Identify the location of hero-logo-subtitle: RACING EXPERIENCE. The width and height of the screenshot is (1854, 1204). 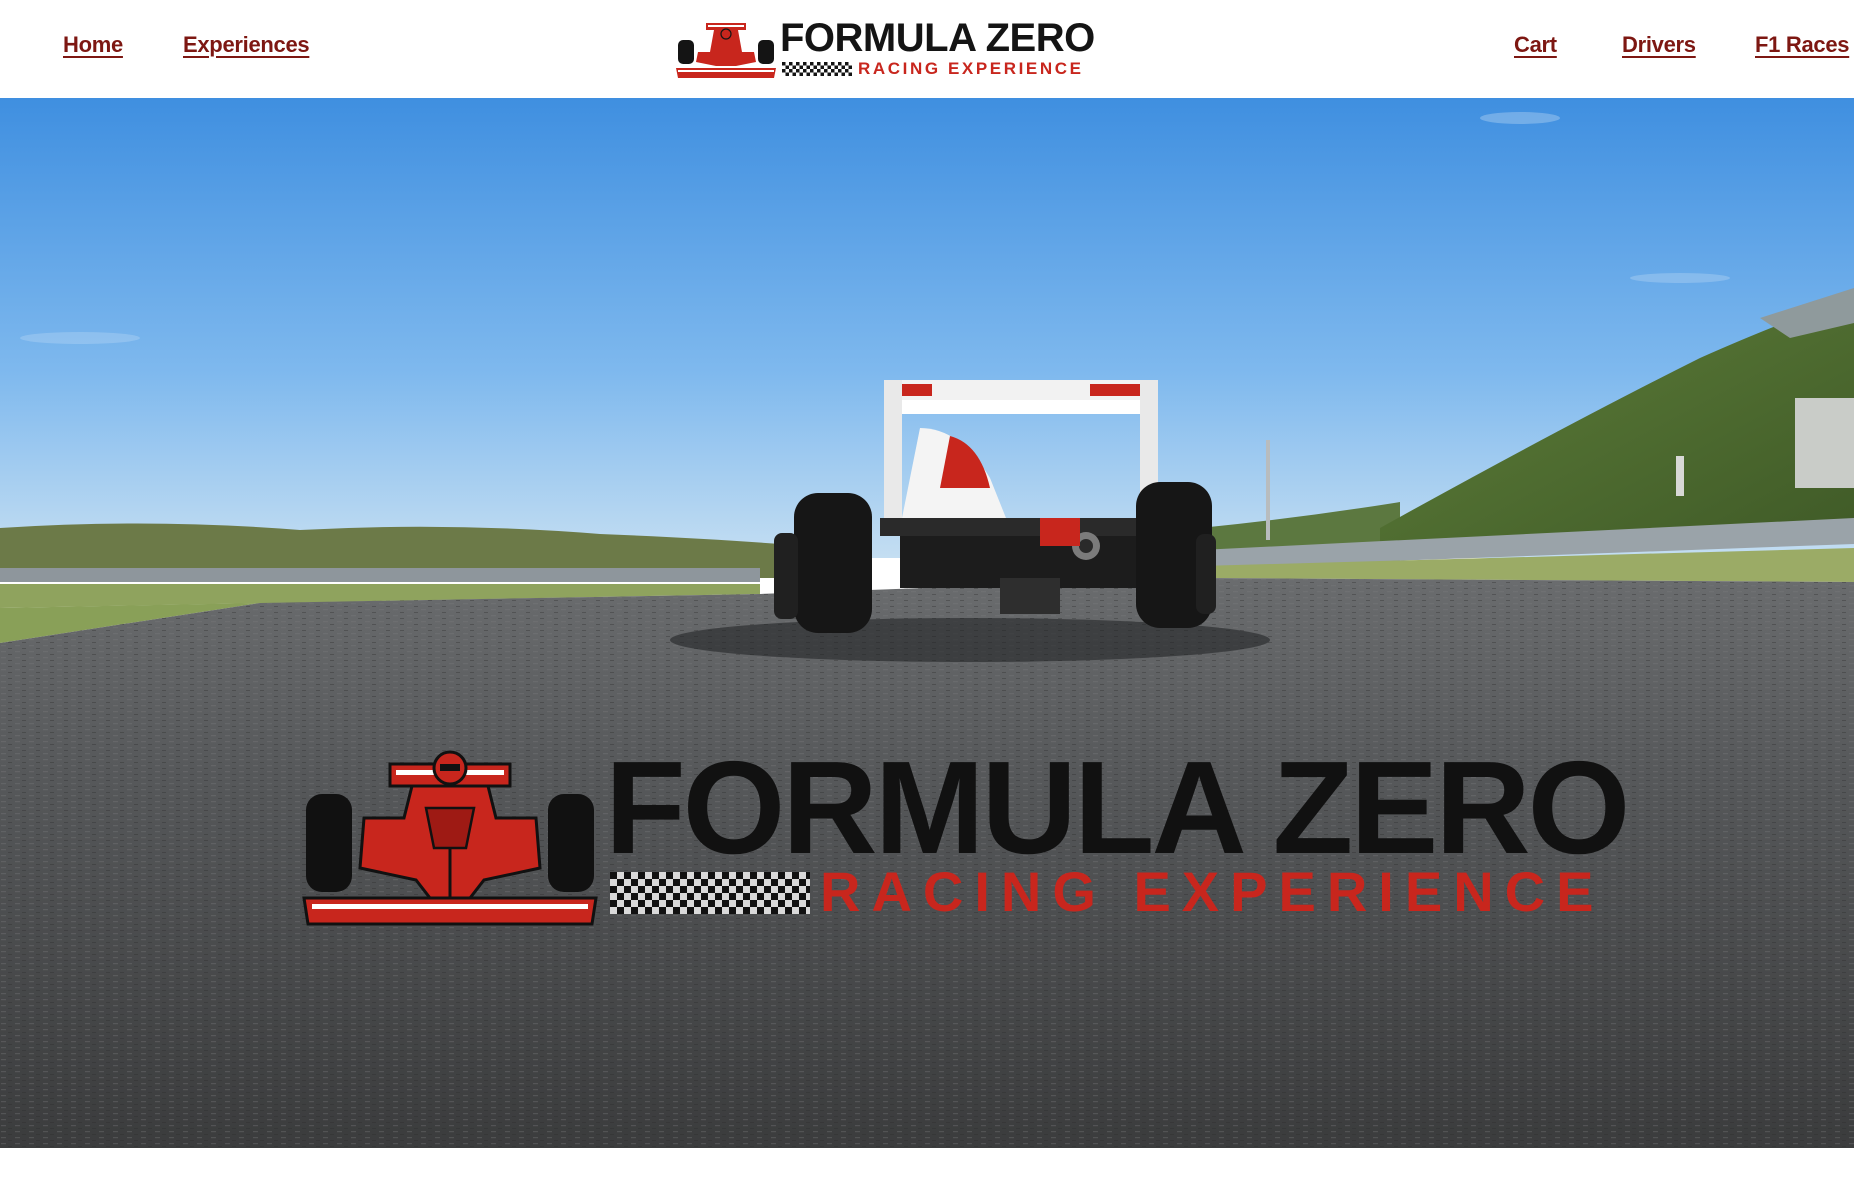
(1212, 891).